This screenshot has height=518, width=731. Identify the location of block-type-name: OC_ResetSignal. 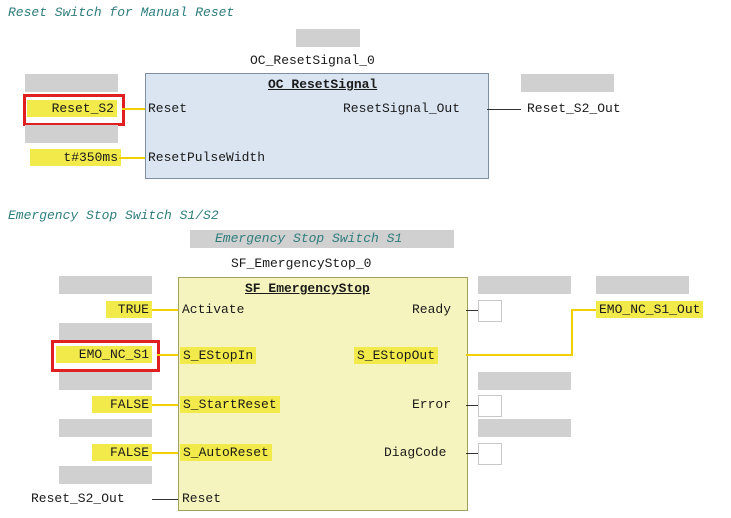
(323, 84).